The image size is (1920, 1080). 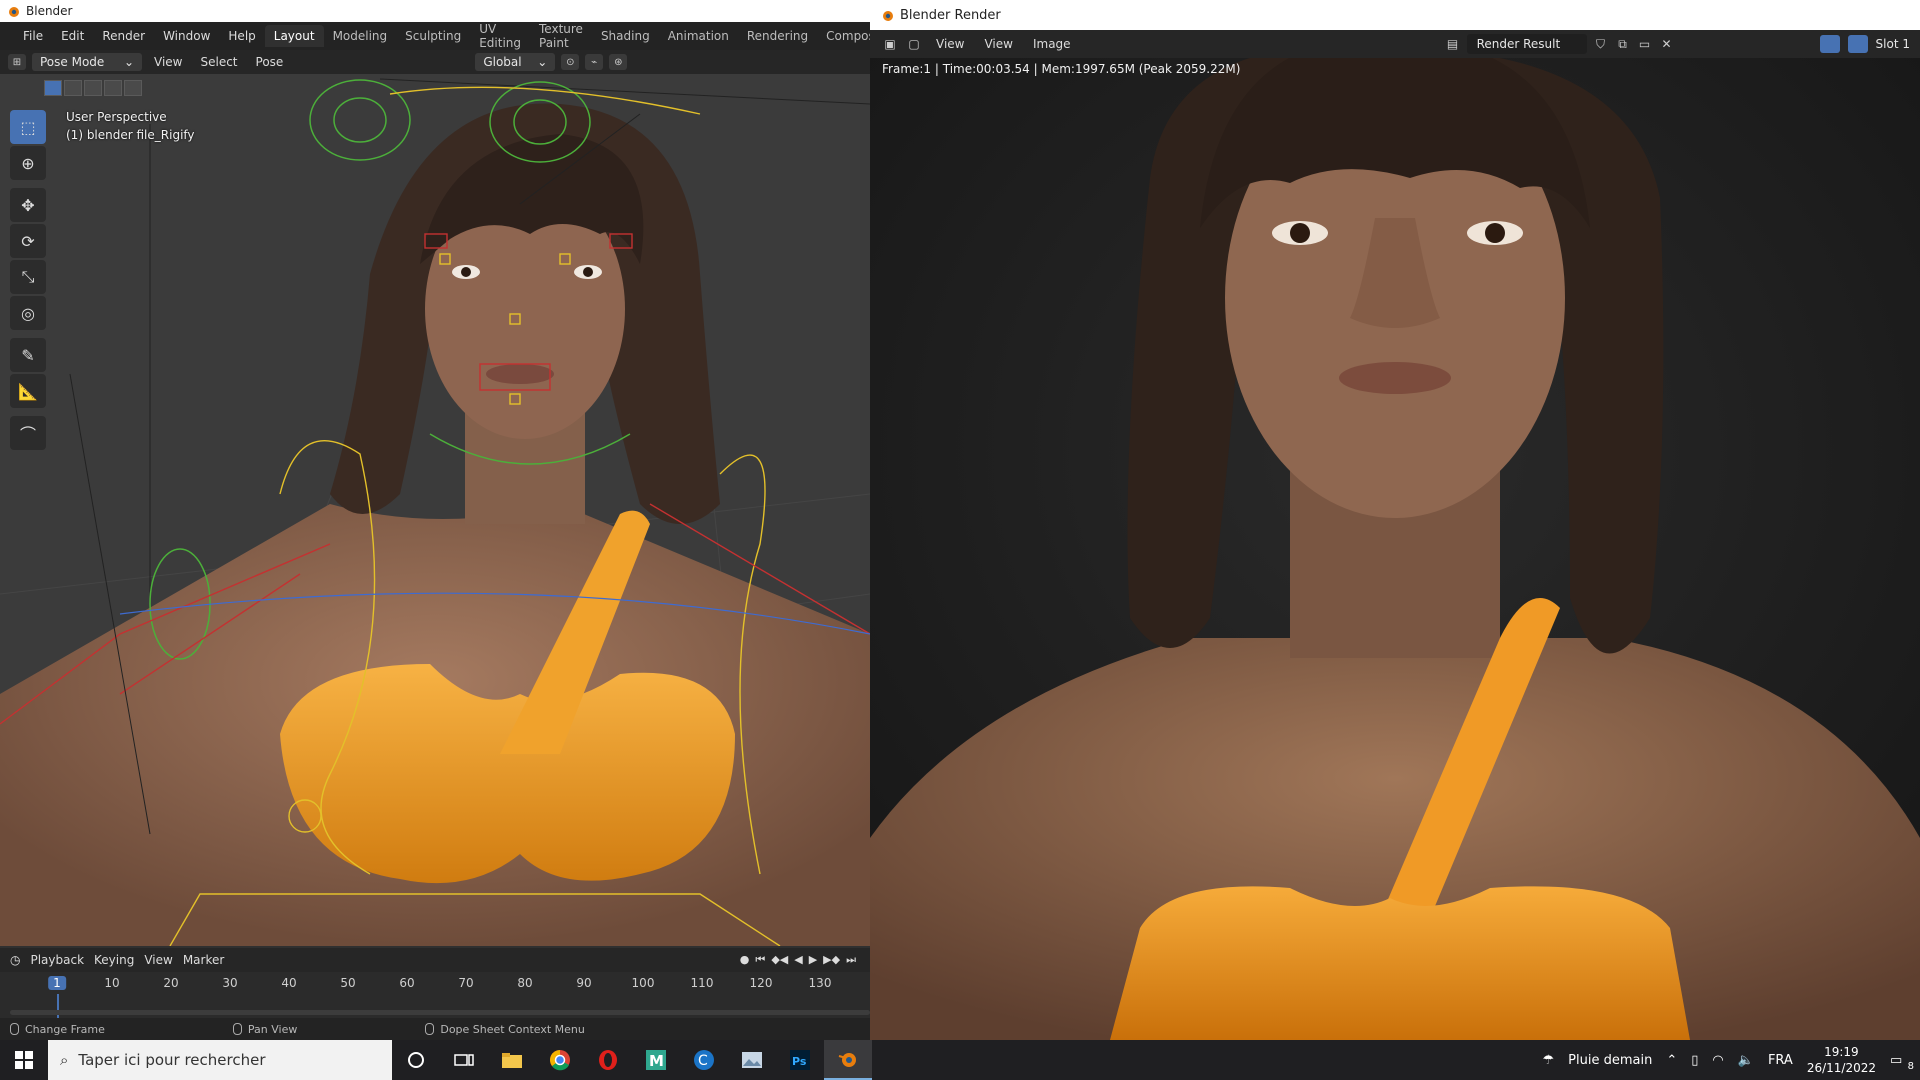 What do you see at coordinates (890, 44) in the screenshot?
I see `editor-type-icon: ▣` at bounding box center [890, 44].